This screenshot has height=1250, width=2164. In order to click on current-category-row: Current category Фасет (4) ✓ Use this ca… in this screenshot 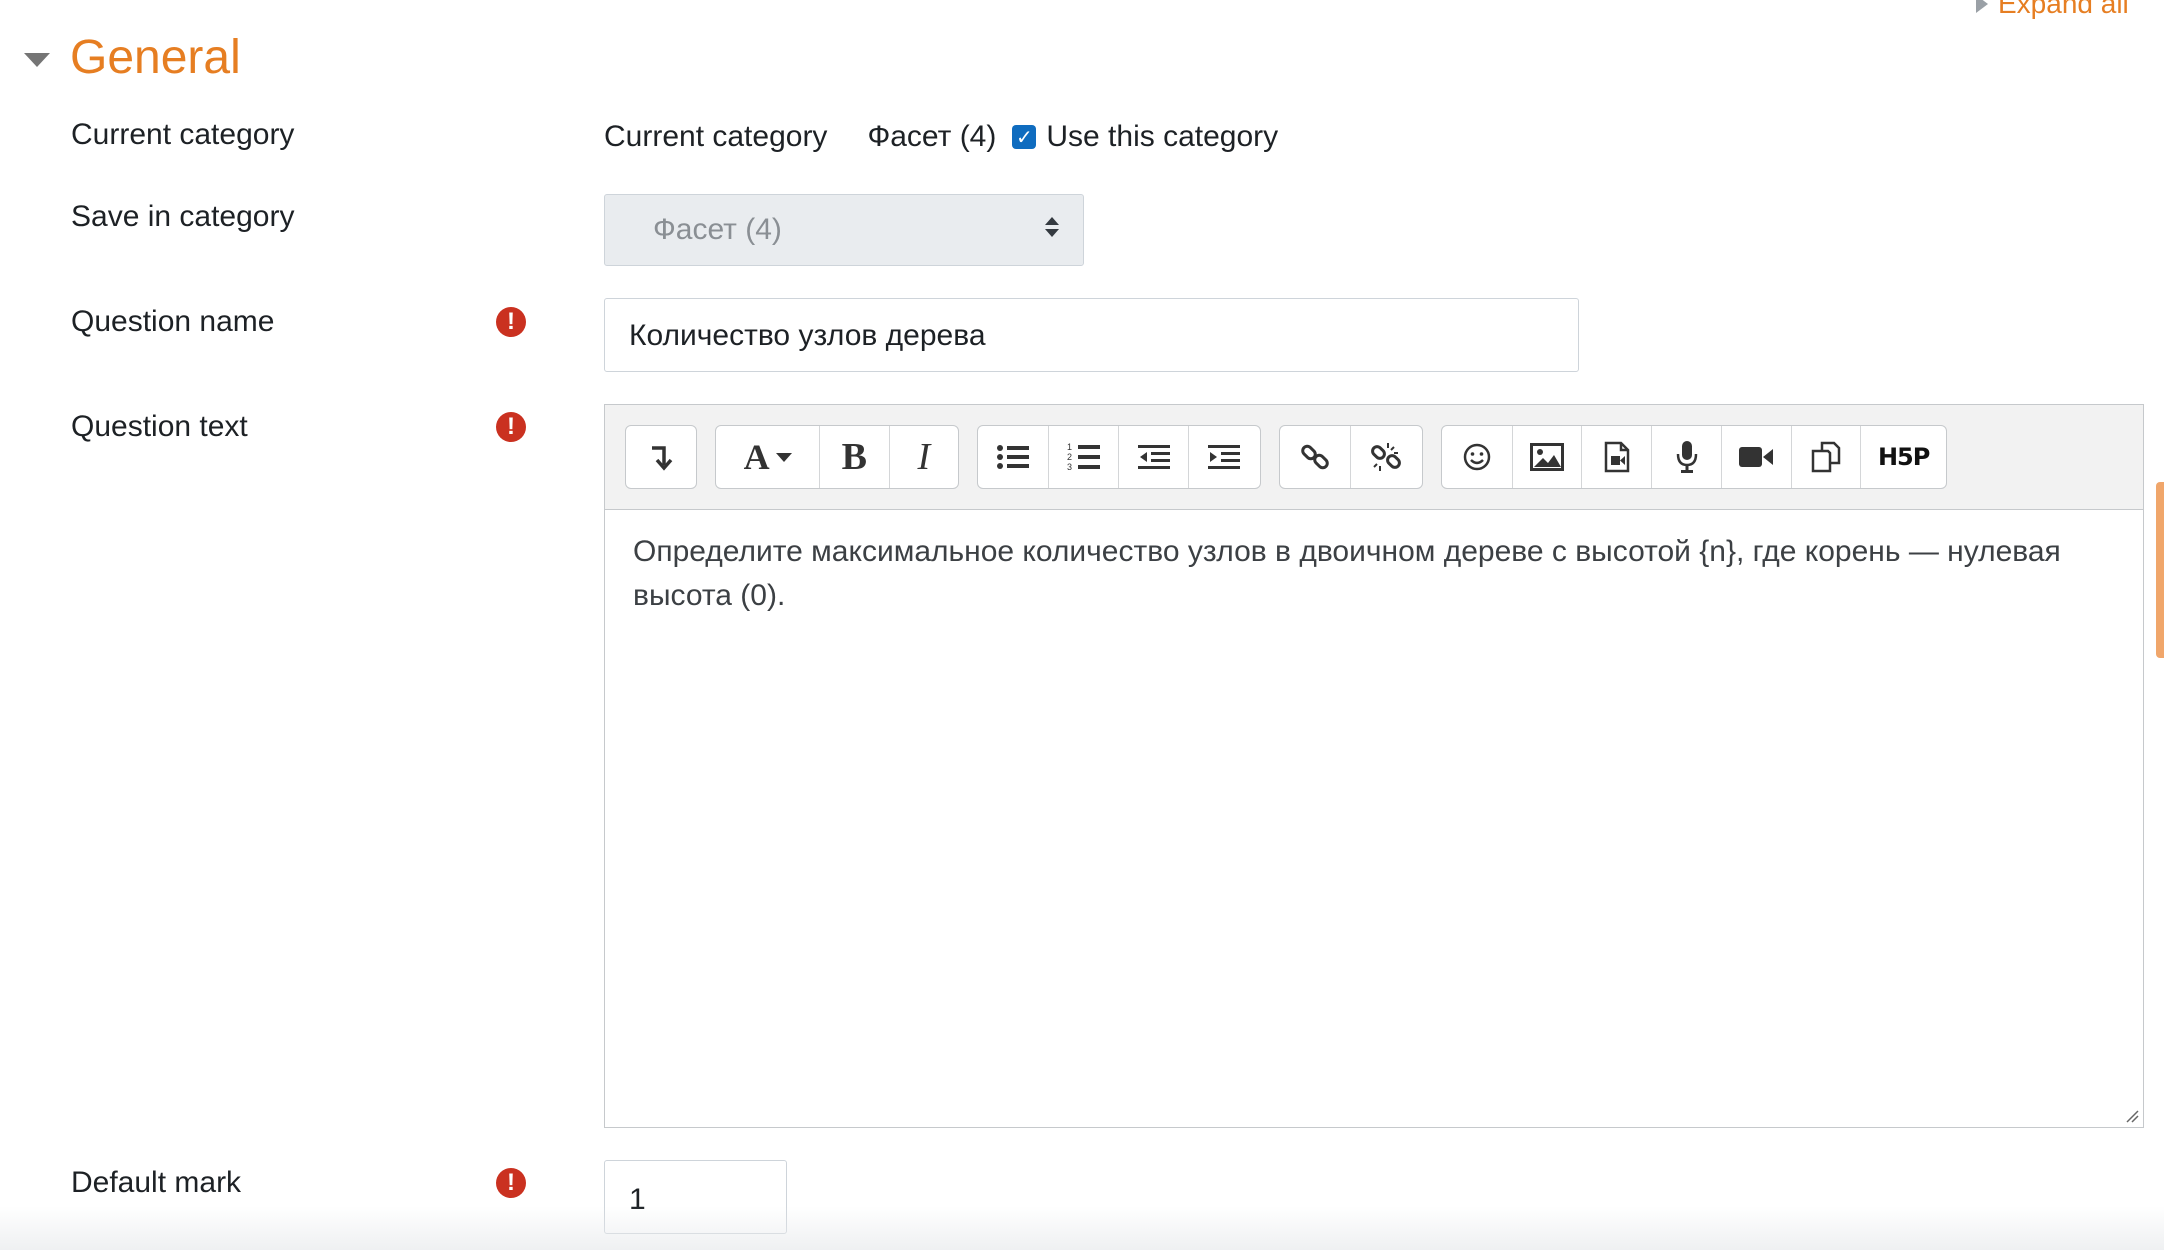, I will do `click(941, 137)`.